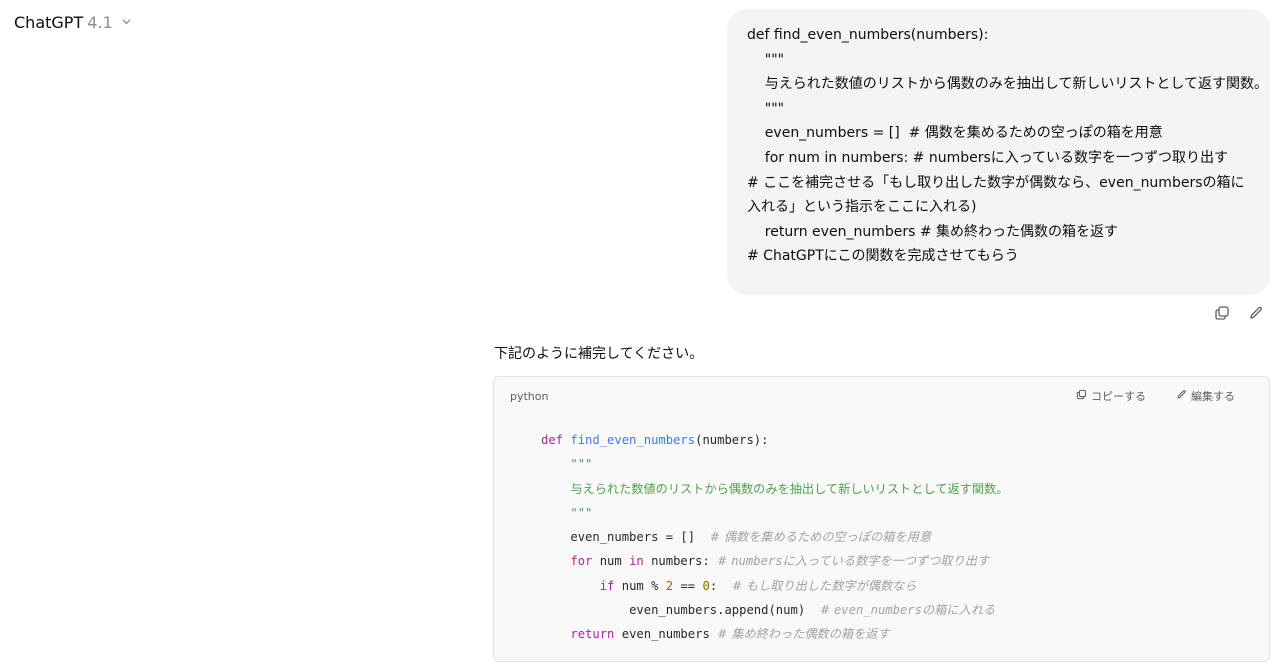  I want to click on code-token: in, so click(636, 561).